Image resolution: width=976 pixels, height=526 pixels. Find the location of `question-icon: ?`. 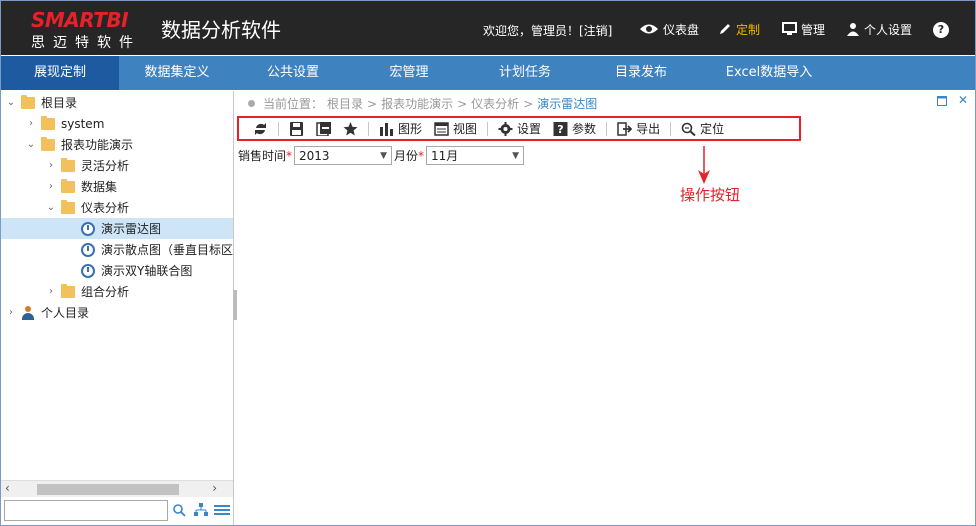

question-icon: ? is located at coordinates (560, 128).